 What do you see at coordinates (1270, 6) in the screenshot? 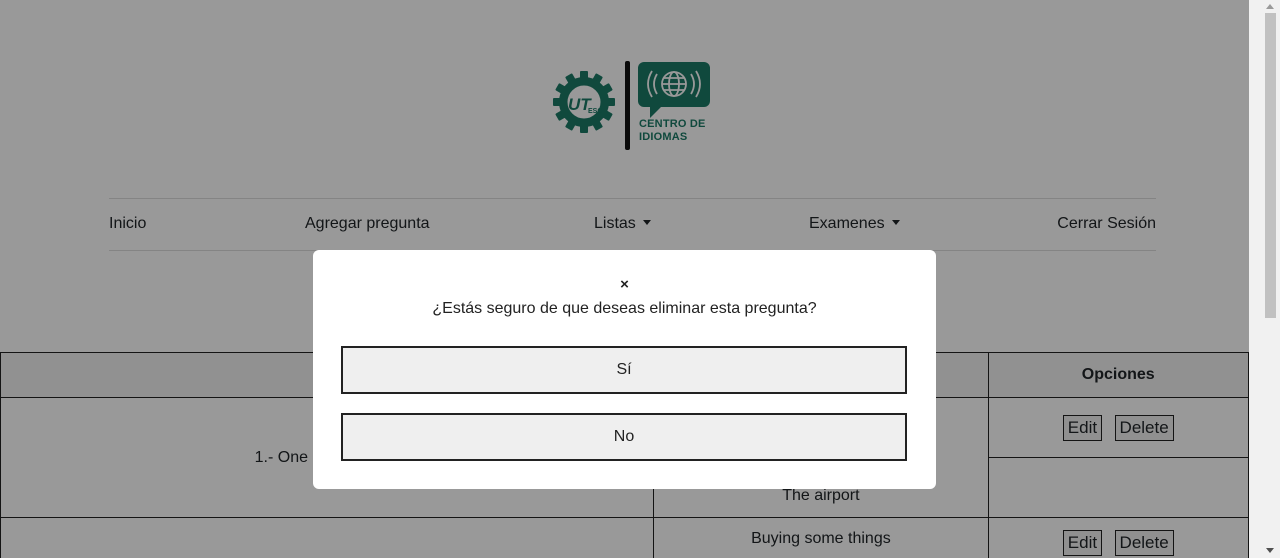
I see `scroll-up-arrow-icon` at bounding box center [1270, 6].